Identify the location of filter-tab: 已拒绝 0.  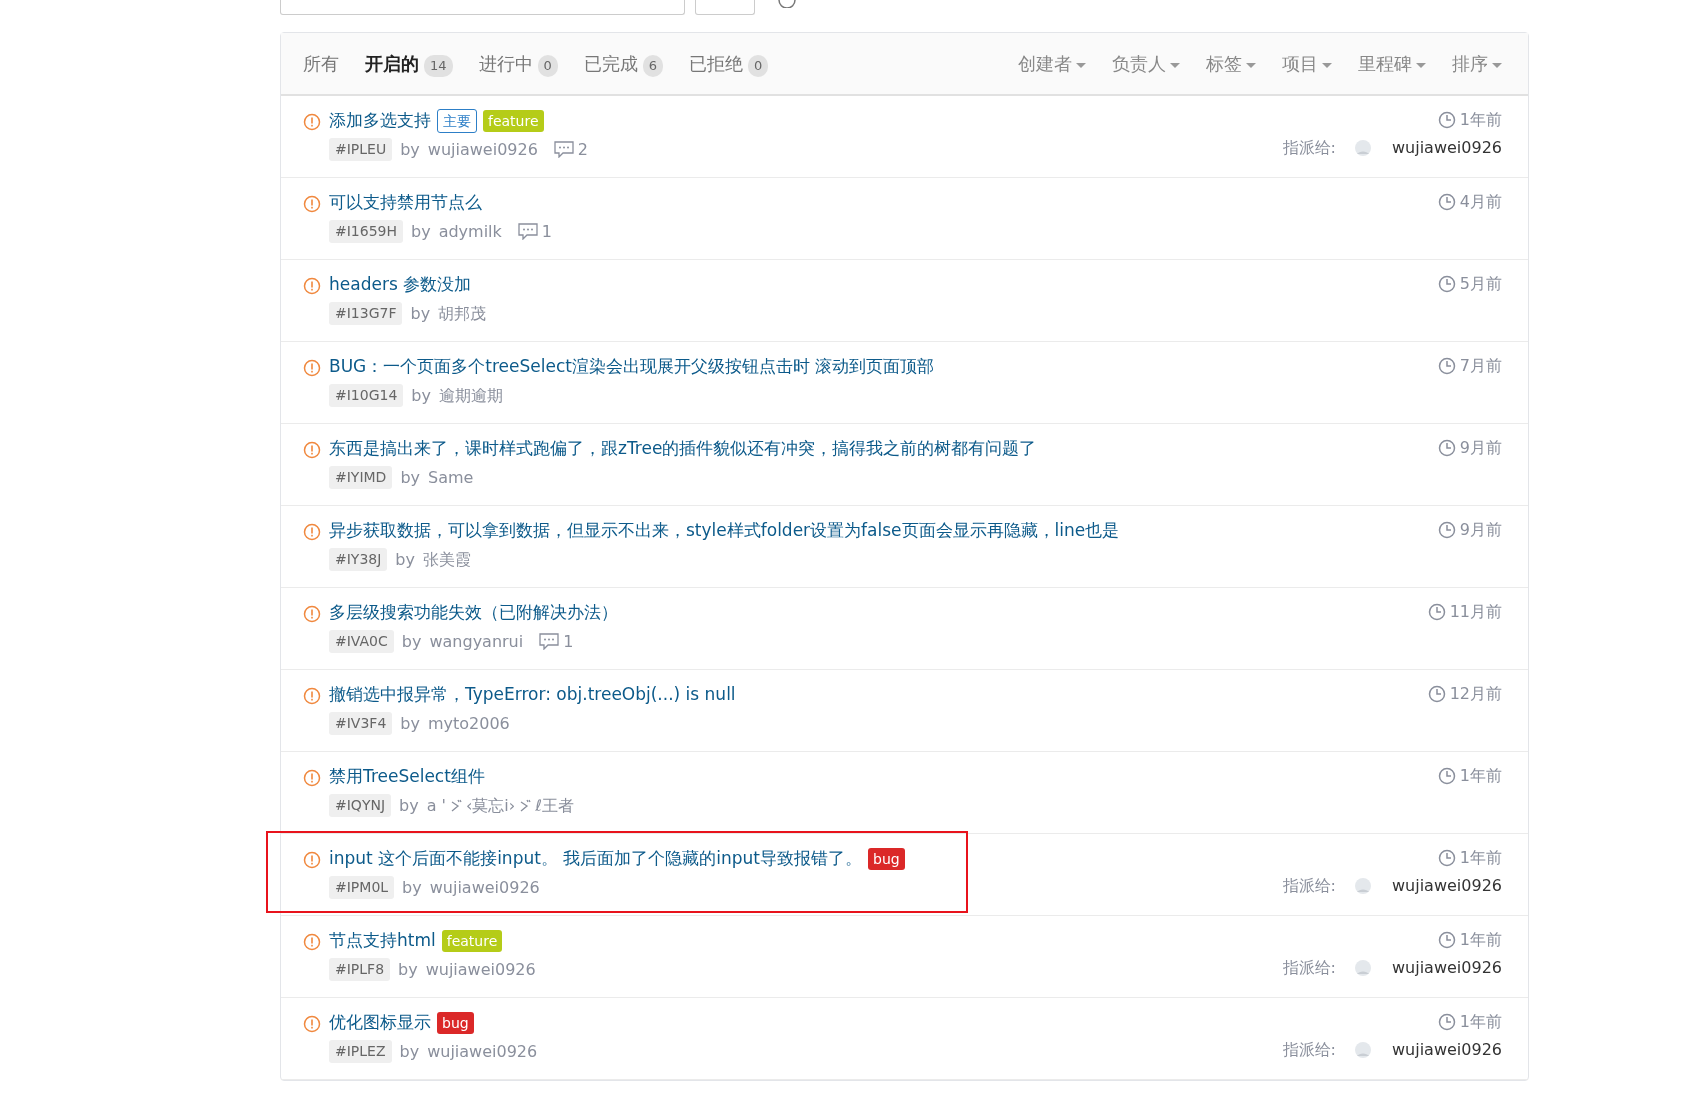
(729, 63).